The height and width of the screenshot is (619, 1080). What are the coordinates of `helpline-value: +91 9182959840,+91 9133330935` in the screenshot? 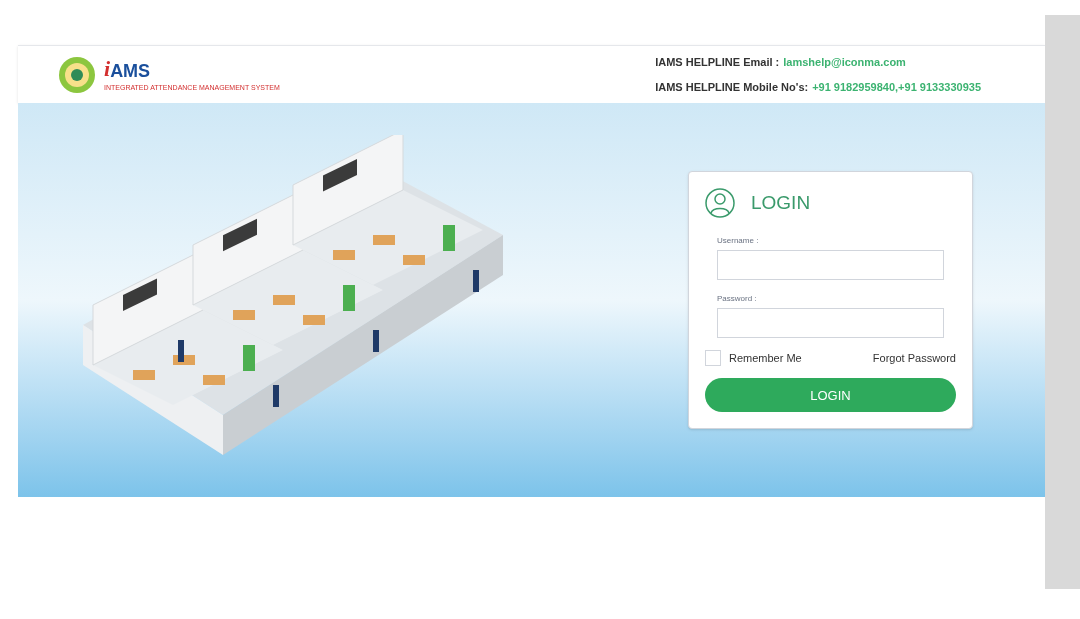 It's located at (896, 87).